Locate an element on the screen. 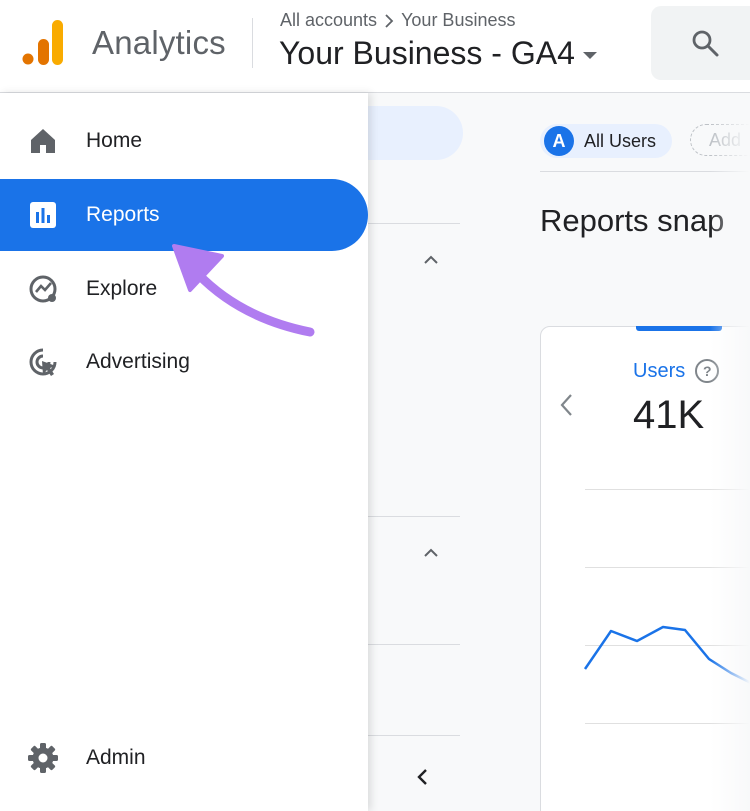 This screenshot has height=811, width=750. property-selector: Your Business - GA4 is located at coordinates (438, 53).